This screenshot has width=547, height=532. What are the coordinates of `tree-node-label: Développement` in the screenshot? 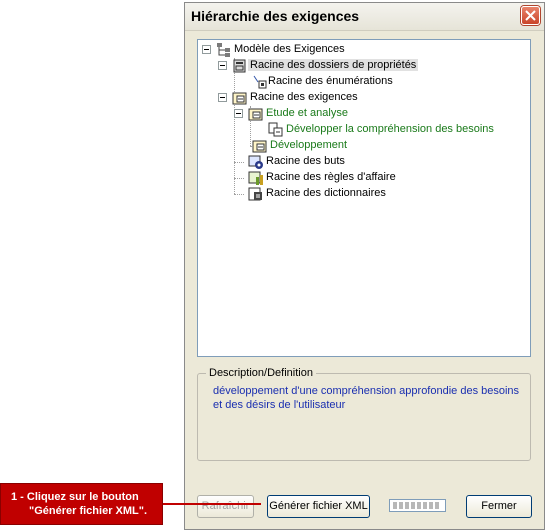 It's located at (309, 145).